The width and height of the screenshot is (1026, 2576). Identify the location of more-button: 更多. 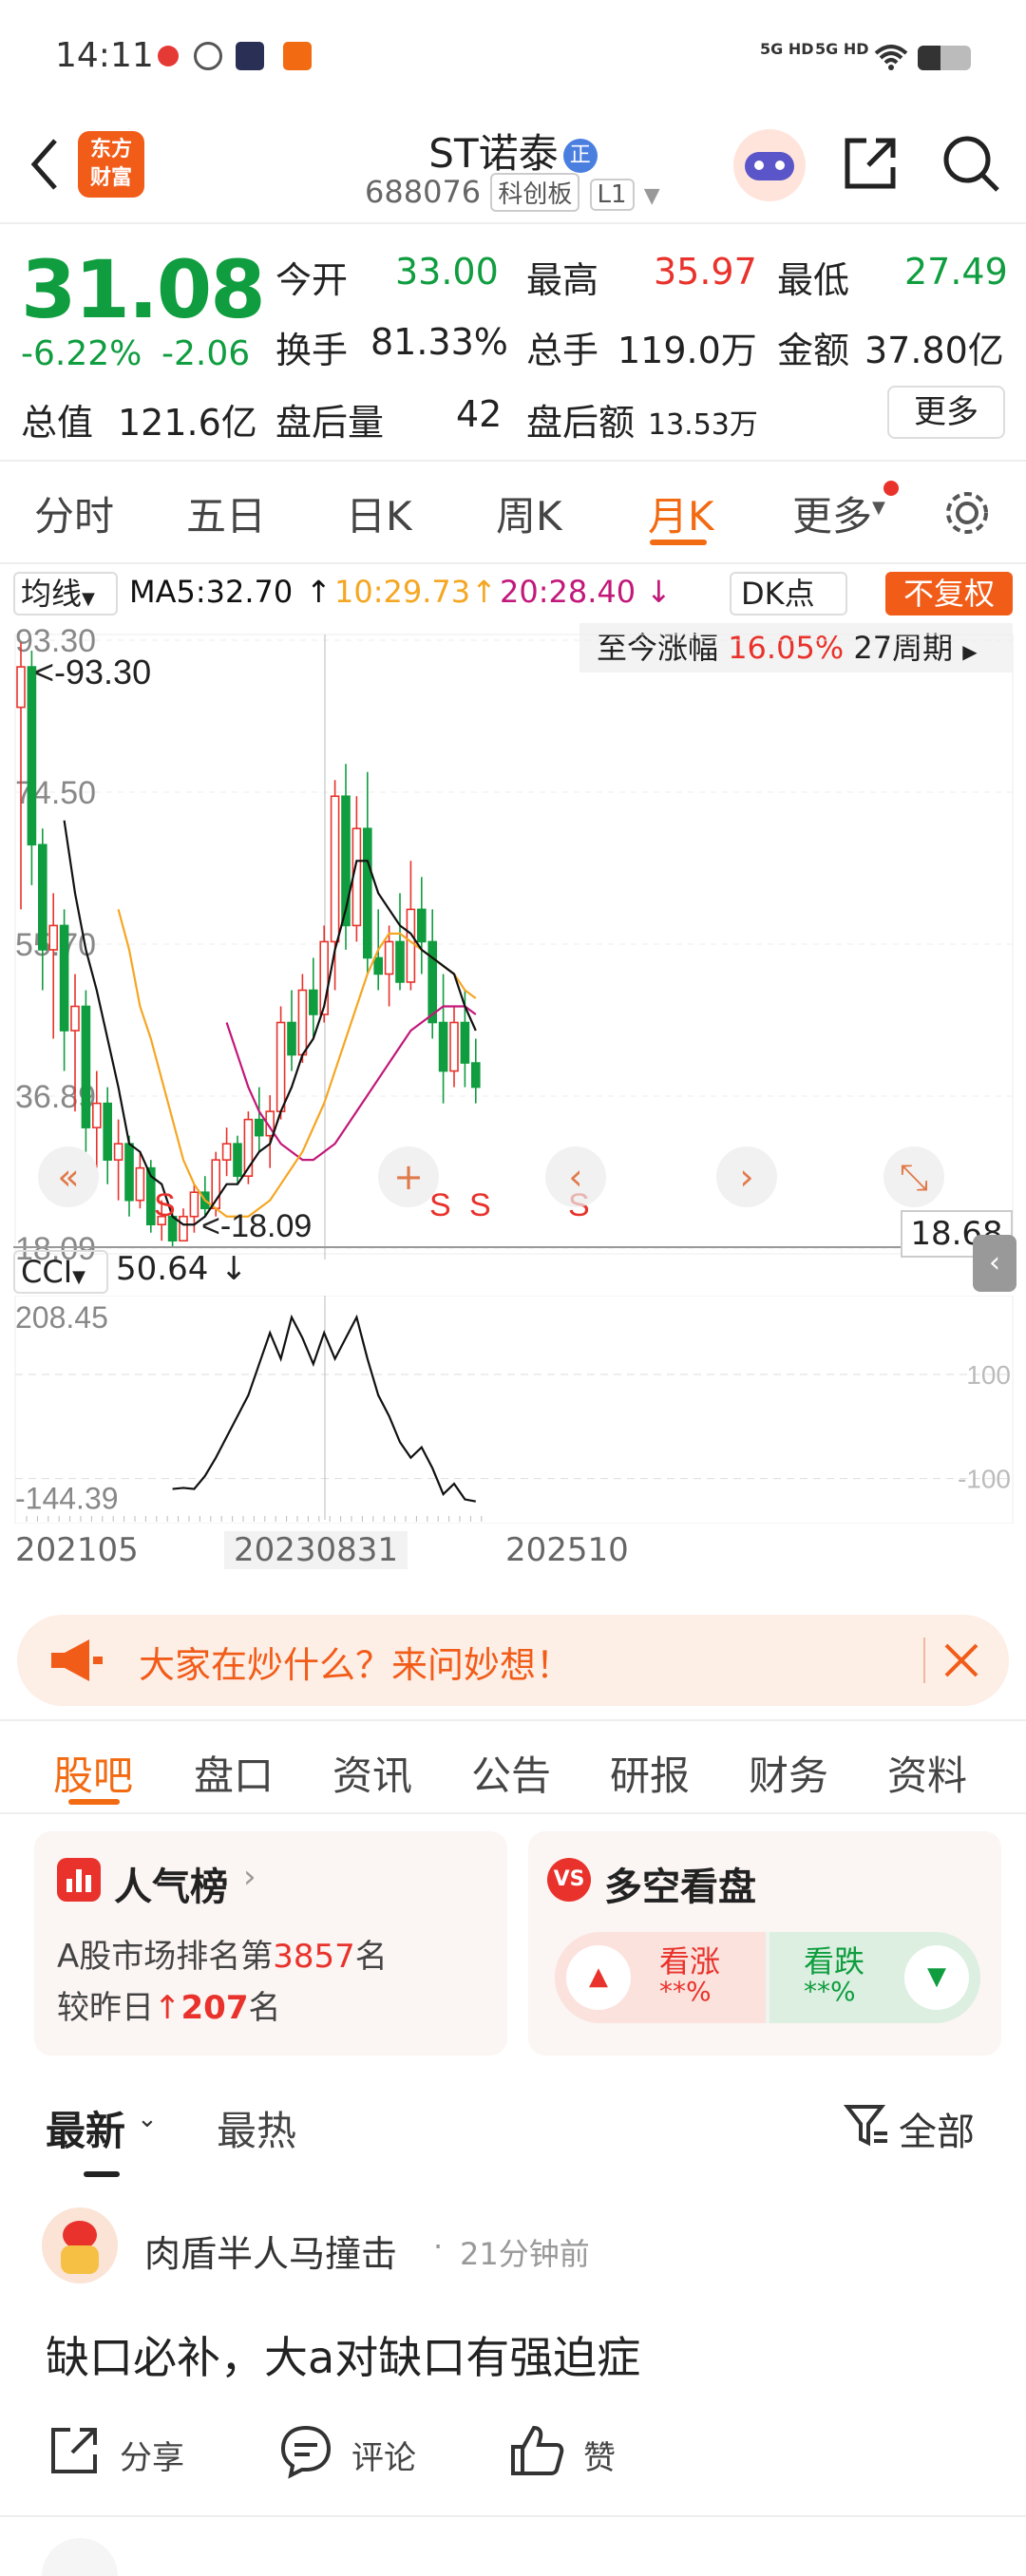
(946, 412).